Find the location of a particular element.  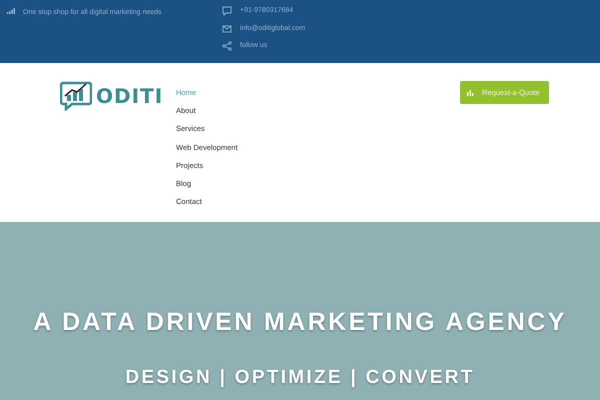

envelope-icon is located at coordinates (227, 29).